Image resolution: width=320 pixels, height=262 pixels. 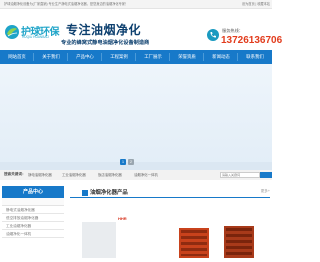 What do you see at coordinates (255, 57) in the screenshot?
I see `nav-item-contact: 联系我们` at bounding box center [255, 57].